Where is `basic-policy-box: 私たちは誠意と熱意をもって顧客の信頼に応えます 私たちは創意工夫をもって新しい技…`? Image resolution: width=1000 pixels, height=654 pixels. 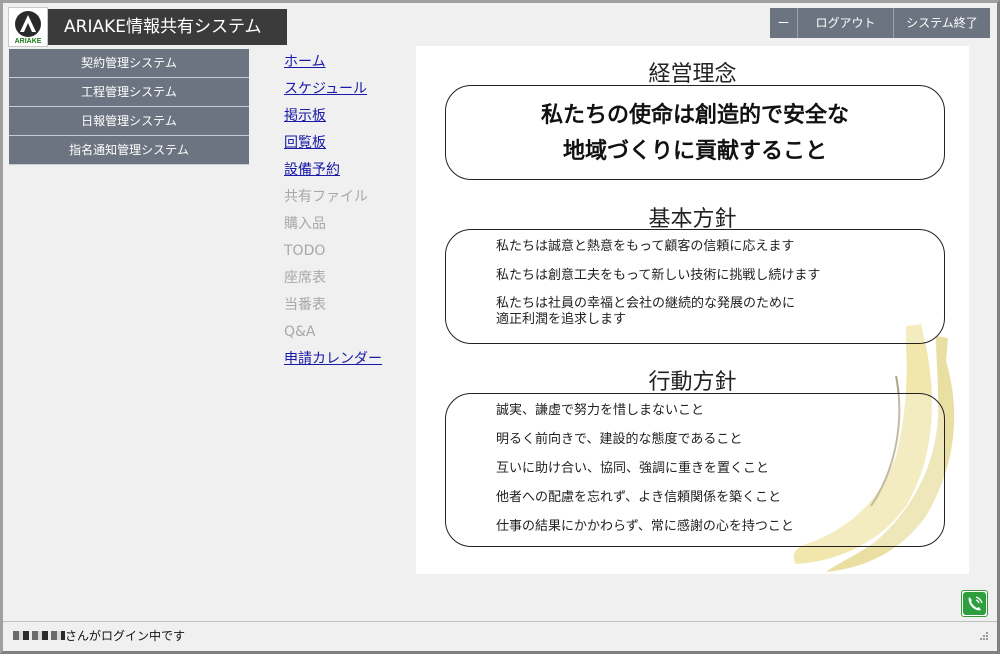 basic-policy-box: 私たちは誠意と熱意をもって顧客の信頼に応えます 私たちは創意工夫をもって新しい技… is located at coordinates (695, 286).